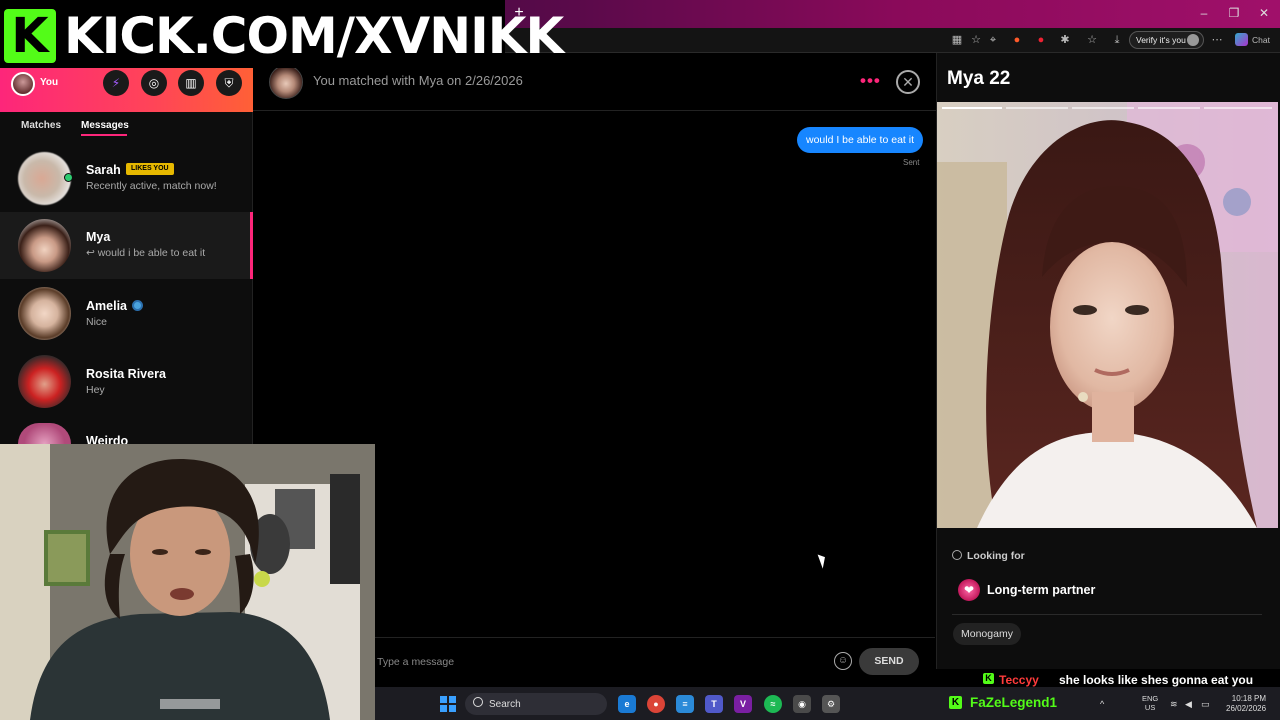  I want to click on my-profile-label: You, so click(49, 82).